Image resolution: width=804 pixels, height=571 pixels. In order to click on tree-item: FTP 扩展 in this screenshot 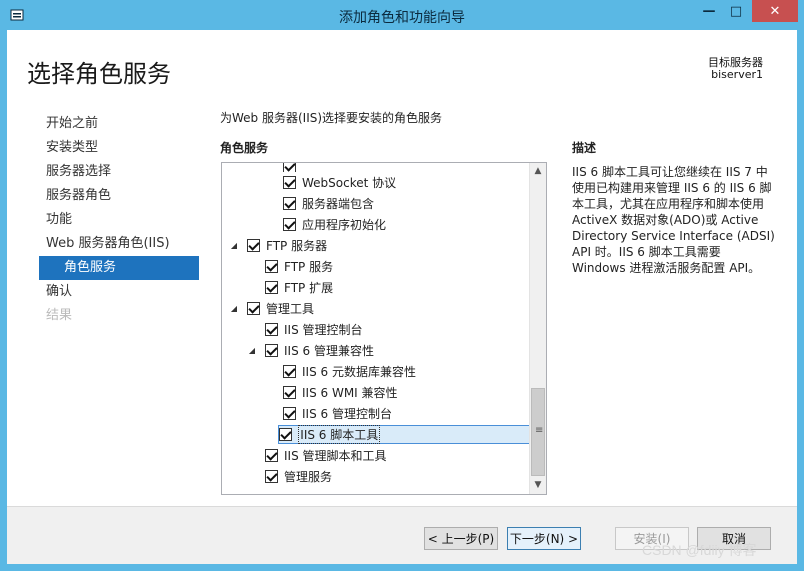, I will do `click(300, 287)`.